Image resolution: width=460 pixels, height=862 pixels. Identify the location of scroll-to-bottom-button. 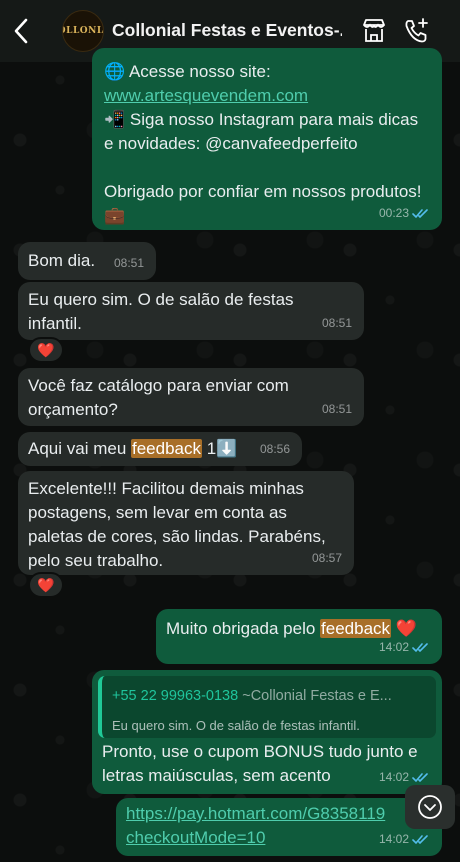
(430, 807).